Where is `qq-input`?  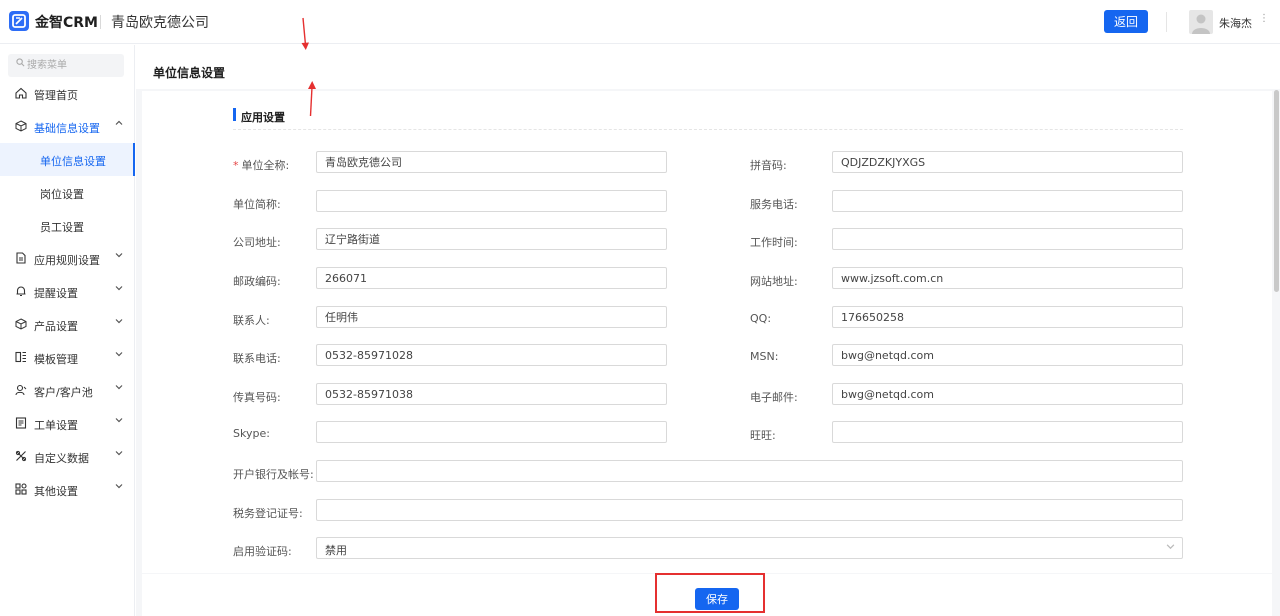 qq-input is located at coordinates (1007, 317).